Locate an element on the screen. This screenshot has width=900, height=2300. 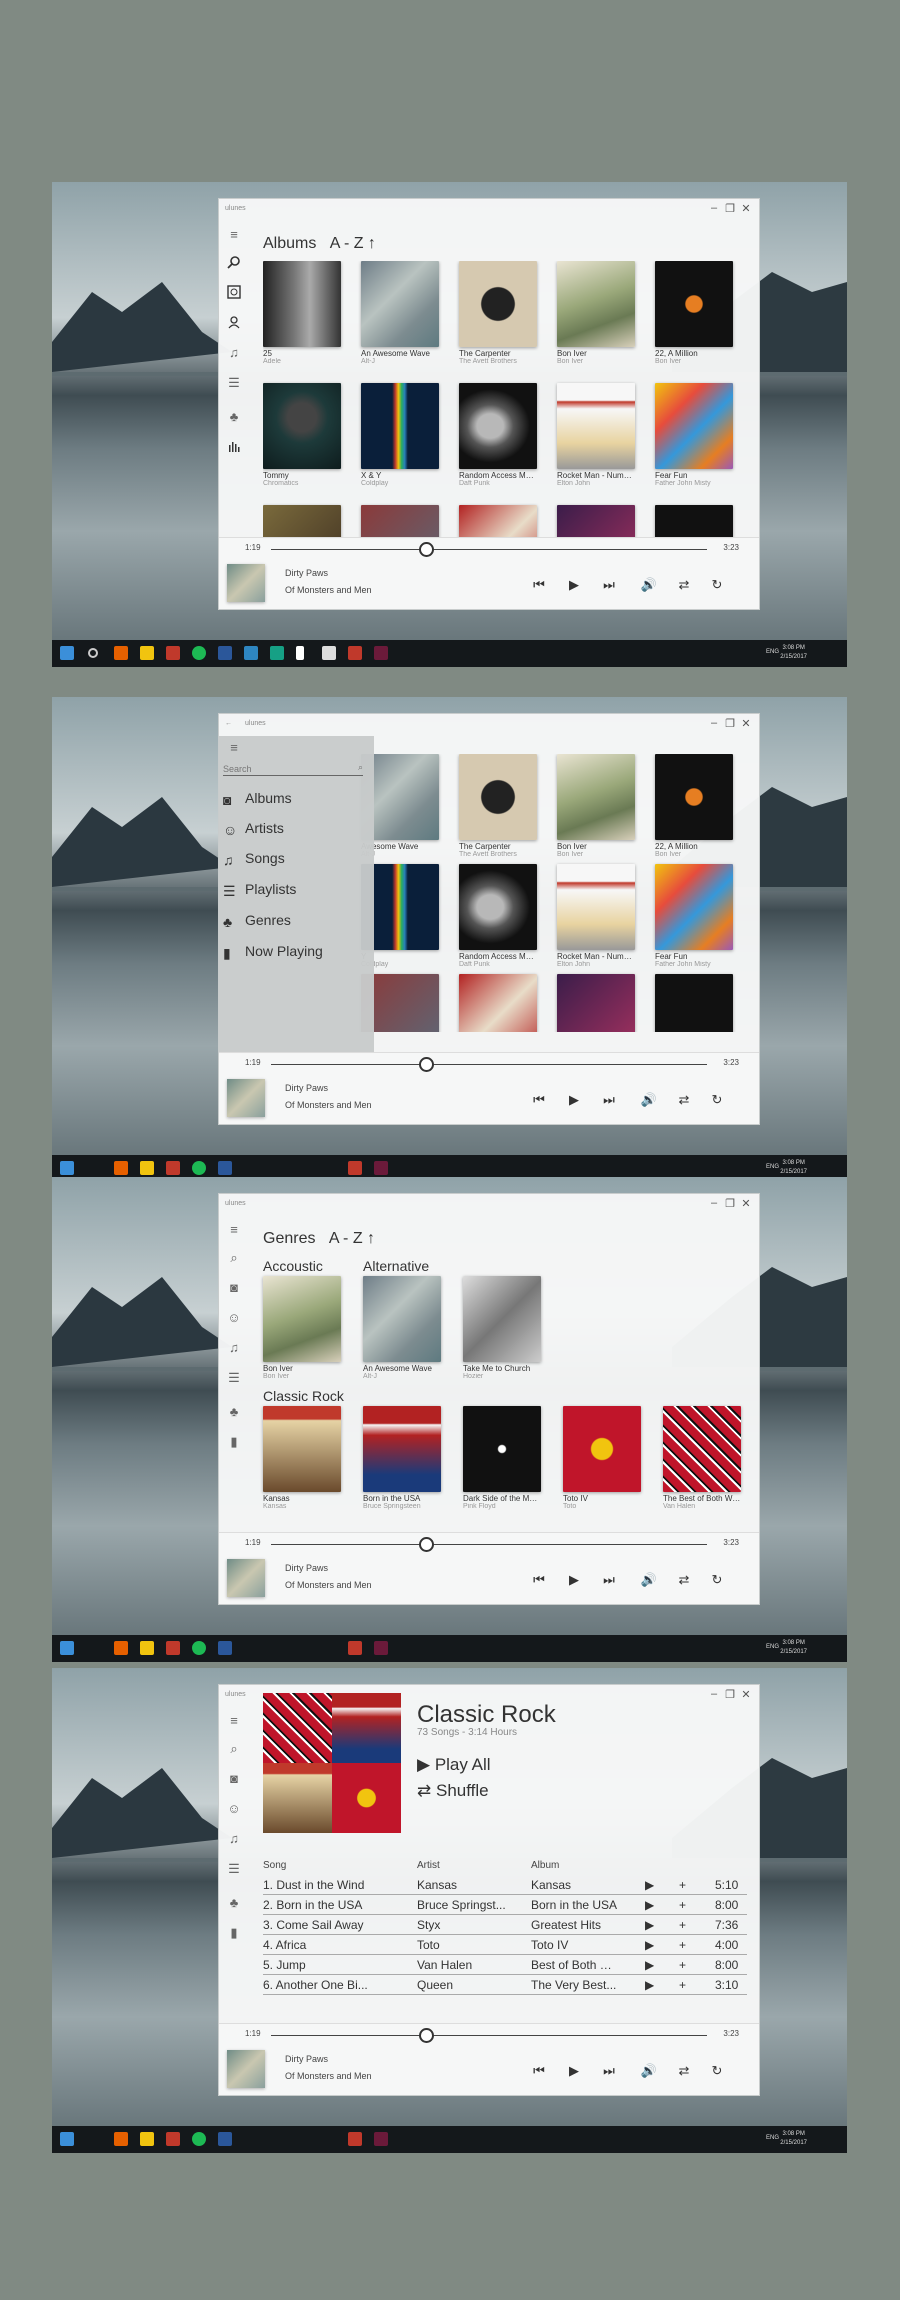
album-tile: Tommy Chromatics is located at coordinates (302, 435).